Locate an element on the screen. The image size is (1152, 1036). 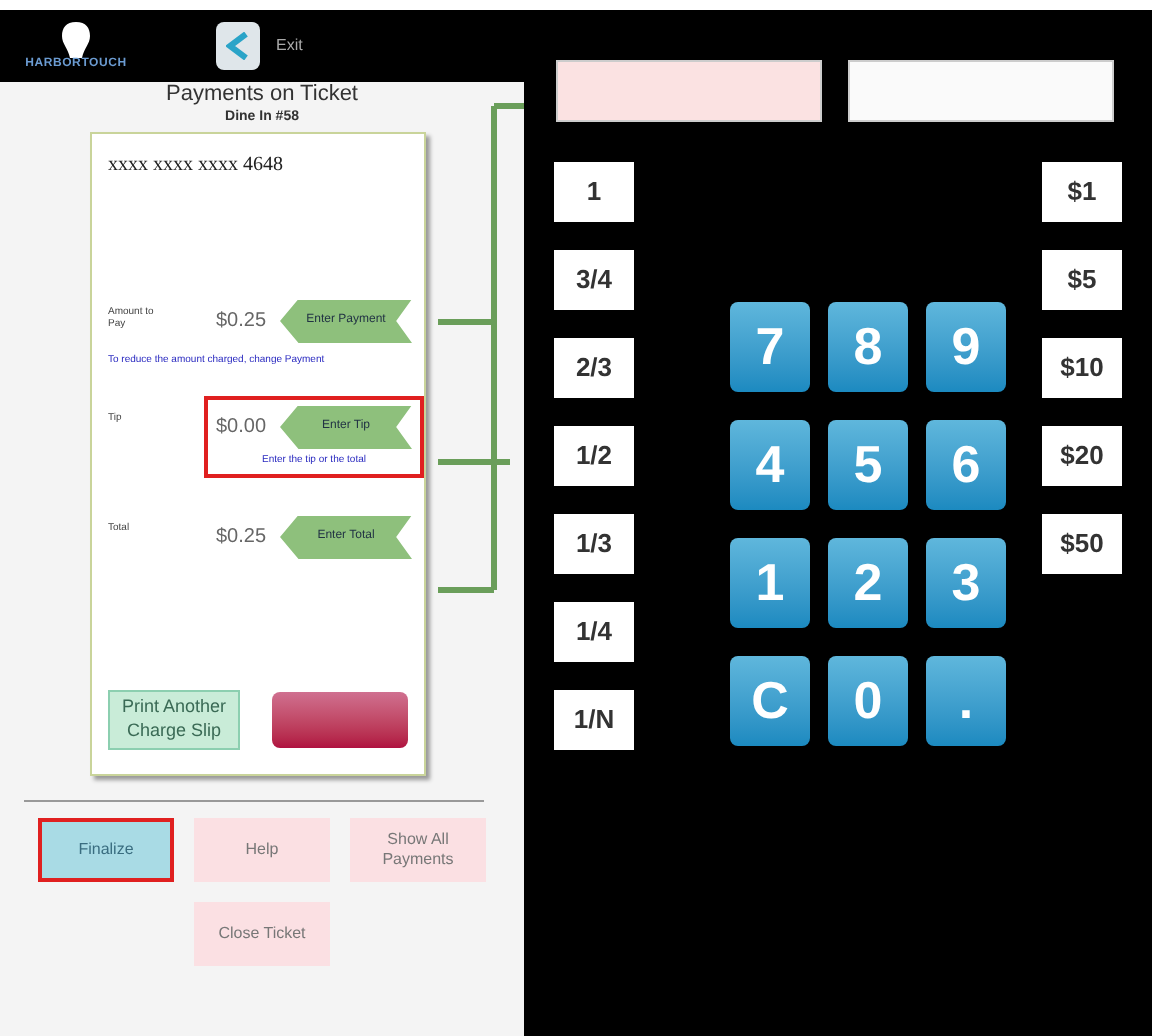
cash-amount-button: $20 is located at coordinates (1082, 456).